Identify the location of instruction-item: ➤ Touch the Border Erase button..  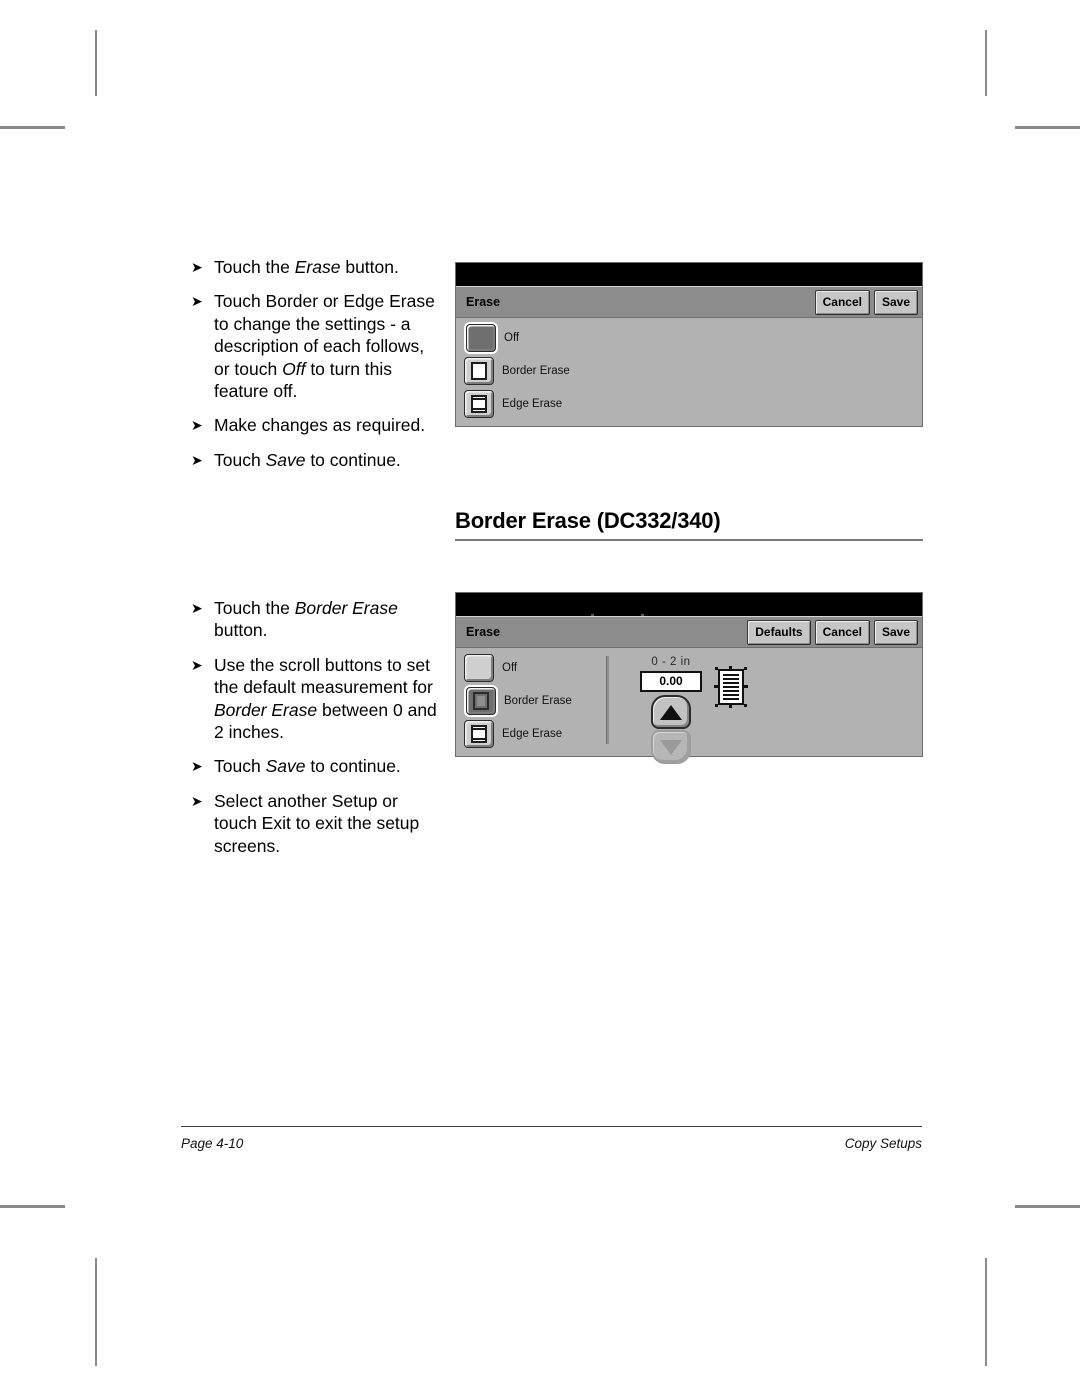
(314, 619).